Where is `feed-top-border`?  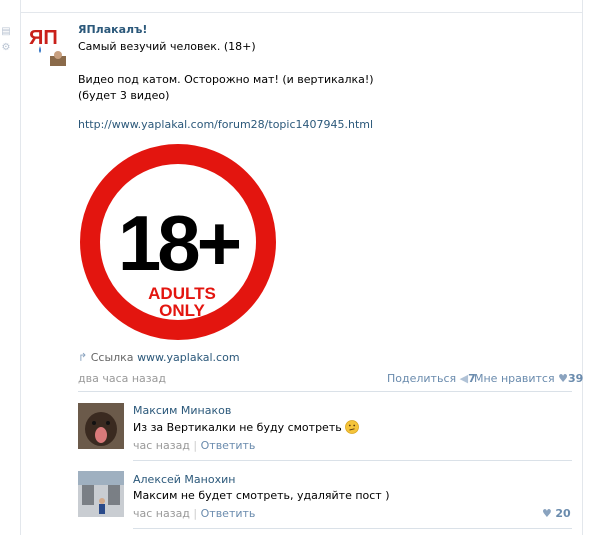
feed-top-border is located at coordinates (301, 12).